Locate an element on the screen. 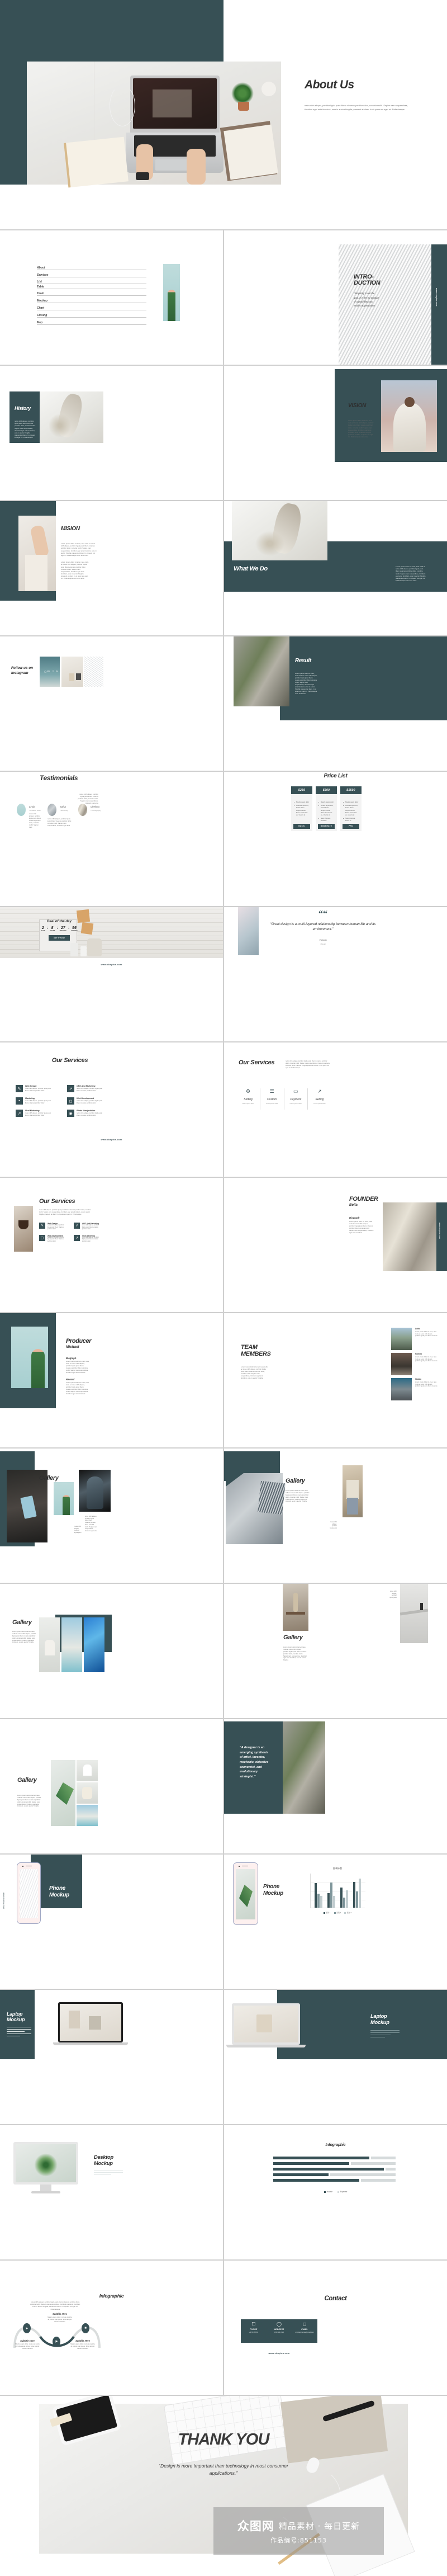  deal-countdown-unit: 8 HOURS is located at coordinates (52, 929).